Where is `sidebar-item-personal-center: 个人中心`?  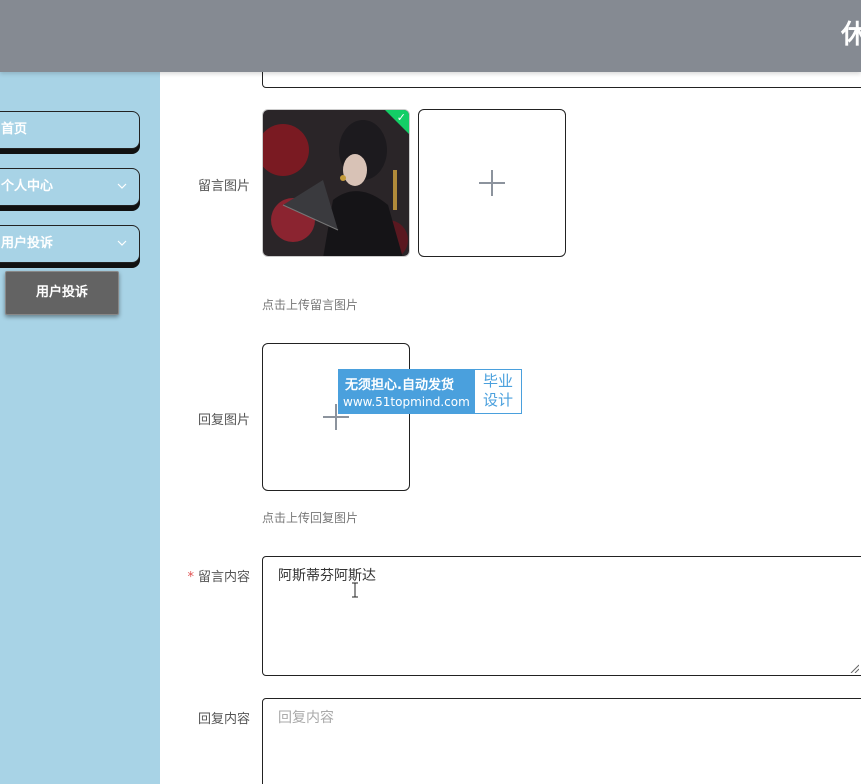 sidebar-item-personal-center: 个人中心 is located at coordinates (70, 187).